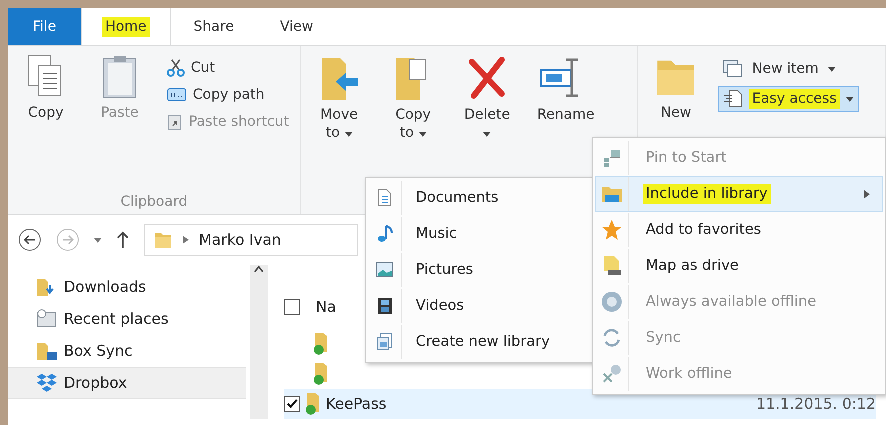 This screenshot has height=425, width=886. I want to click on group-label: Clipboard, so click(154, 202).